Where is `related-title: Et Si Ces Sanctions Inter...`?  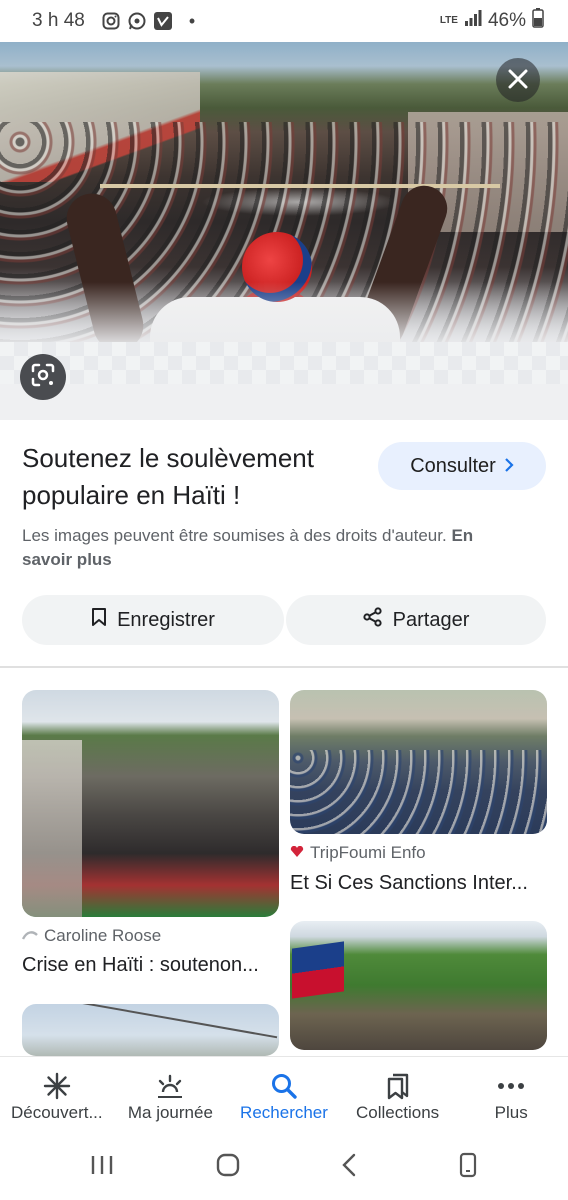 related-title: Et Si Ces Sanctions Inter... is located at coordinates (418, 883).